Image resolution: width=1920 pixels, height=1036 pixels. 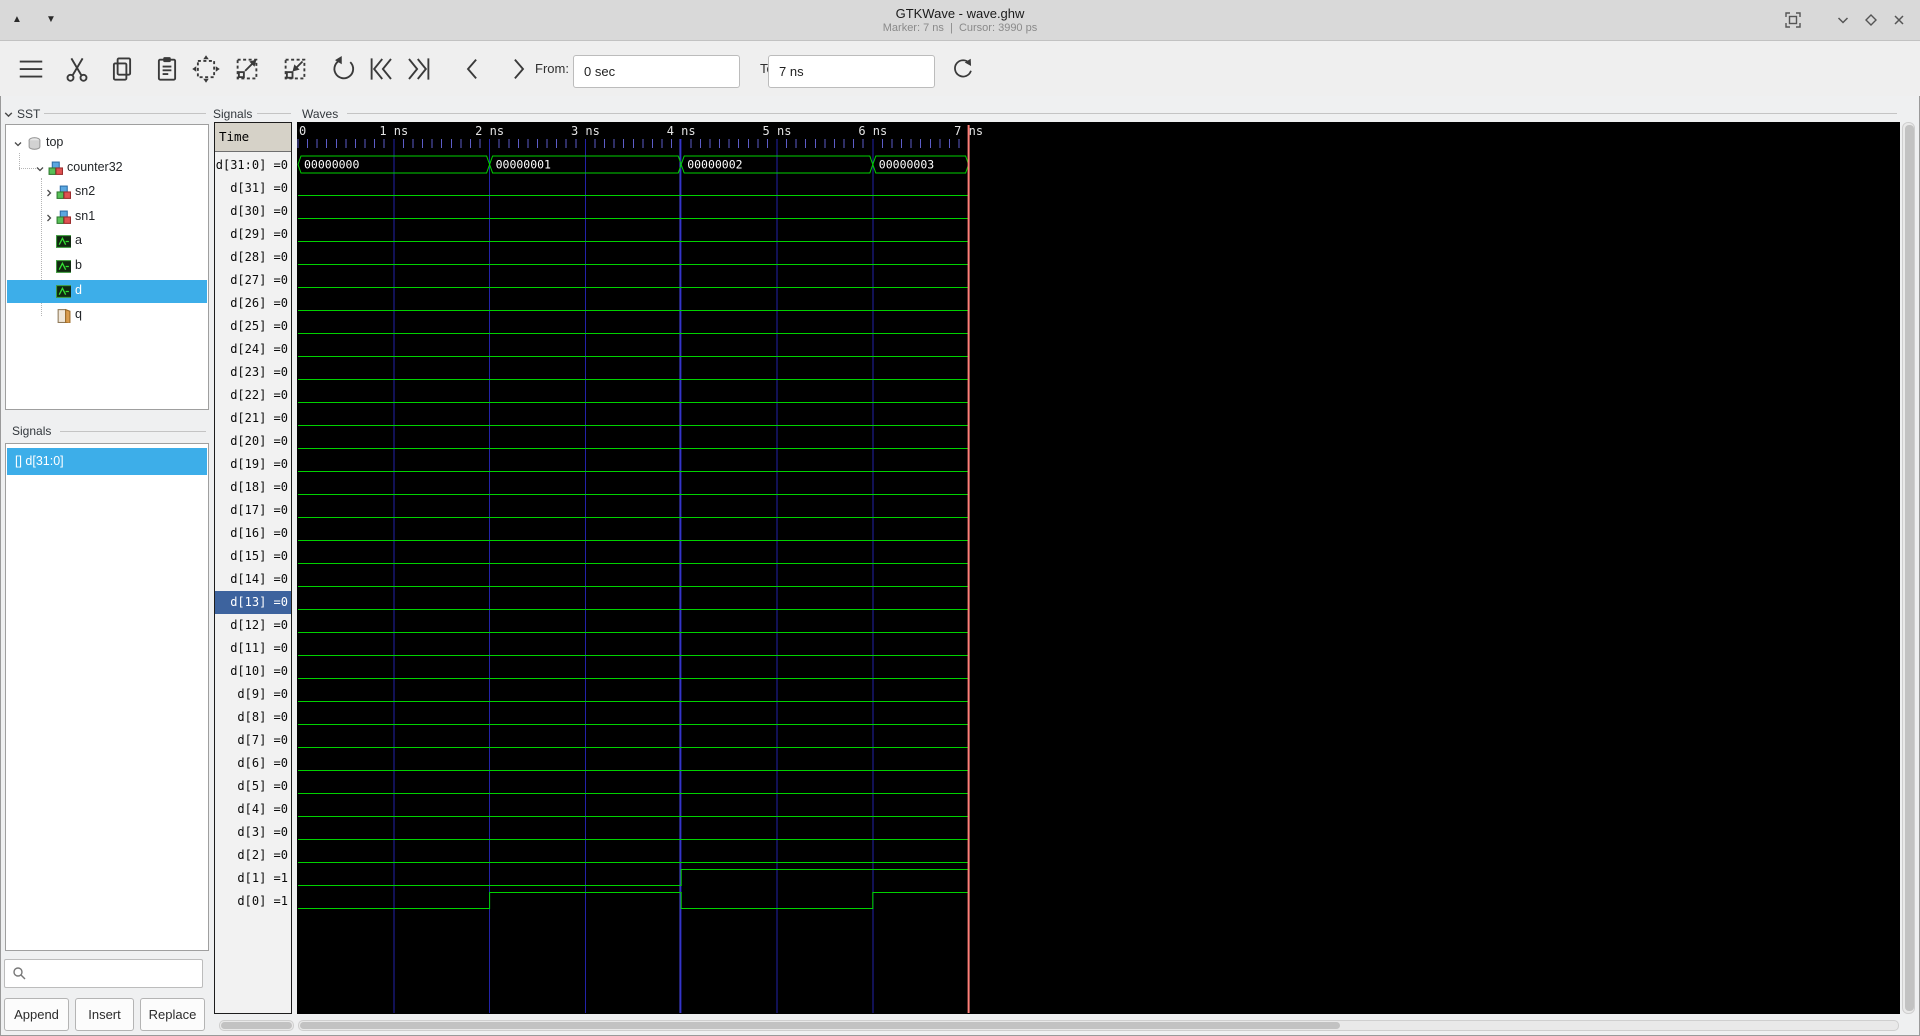 I want to click on waves-vscrollbar, so click(x=1908, y=568).